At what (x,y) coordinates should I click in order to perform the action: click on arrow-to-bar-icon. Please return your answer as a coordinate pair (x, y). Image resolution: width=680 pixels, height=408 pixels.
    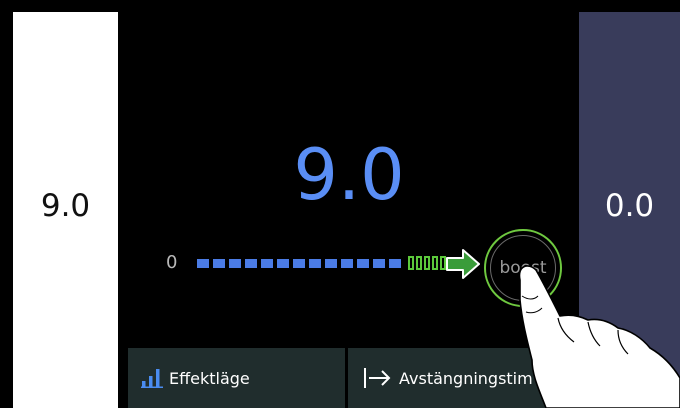
    Looking at the image, I should click on (378, 378).